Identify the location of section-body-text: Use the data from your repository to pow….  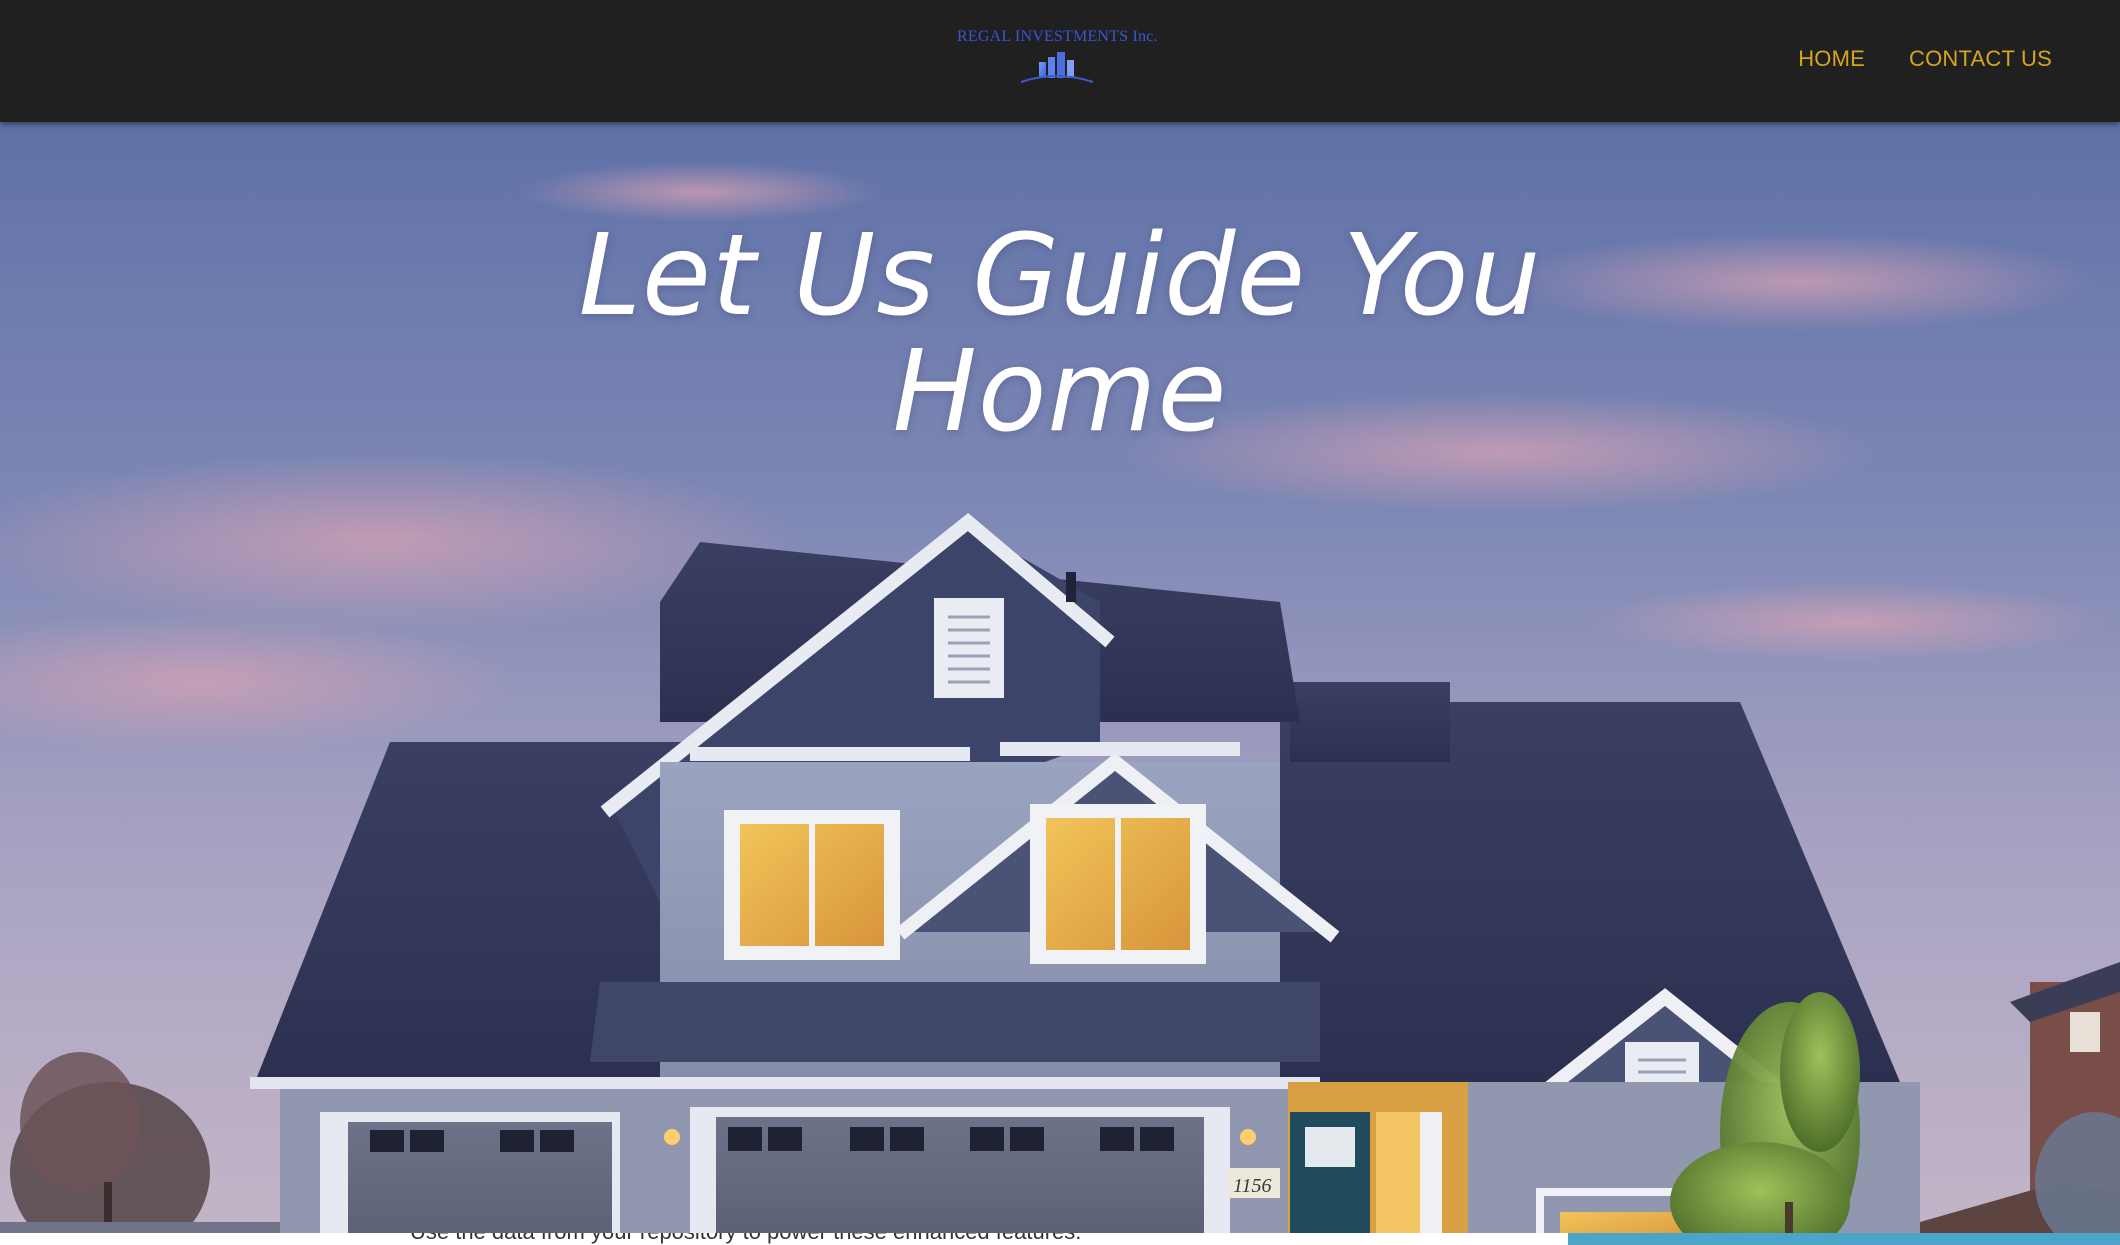
(745, 1239).